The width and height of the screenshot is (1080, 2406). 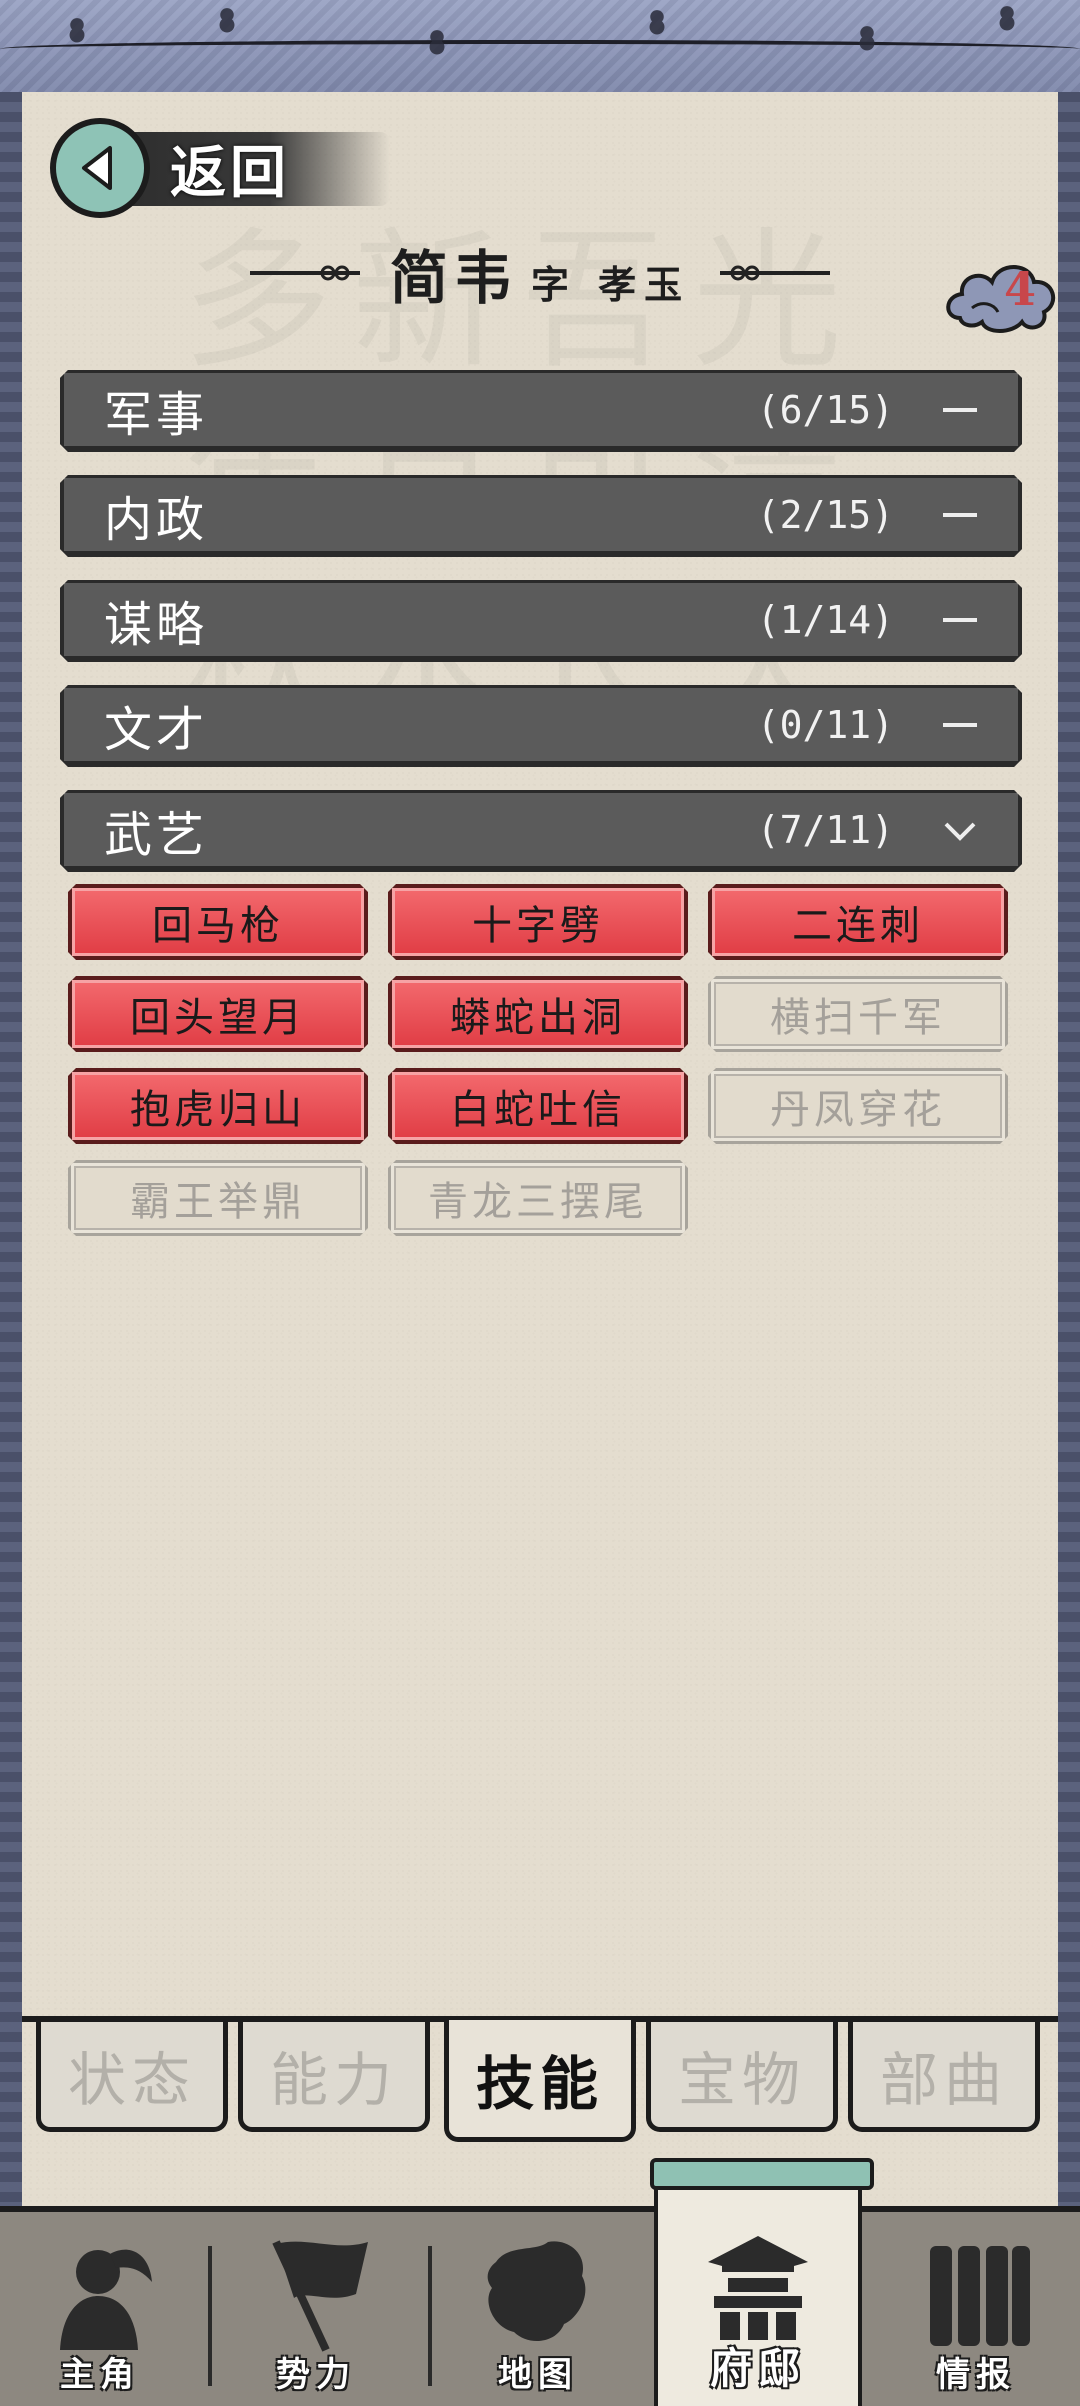 What do you see at coordinates (538, 922) in the screenshot?
I see `skill-button: 十字劈` at bounding box center [538, 922].